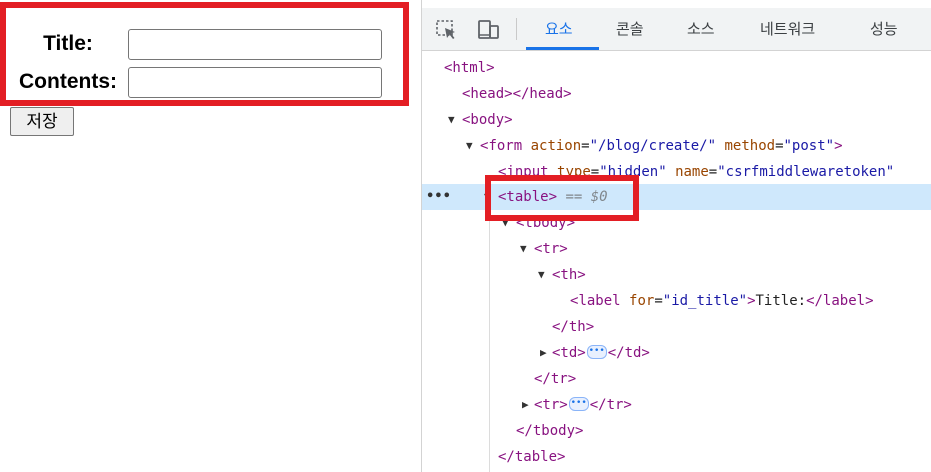  Describe the element at coordinates (562, 48) in the screenshot. I see `active-tab-indicator` at that location.